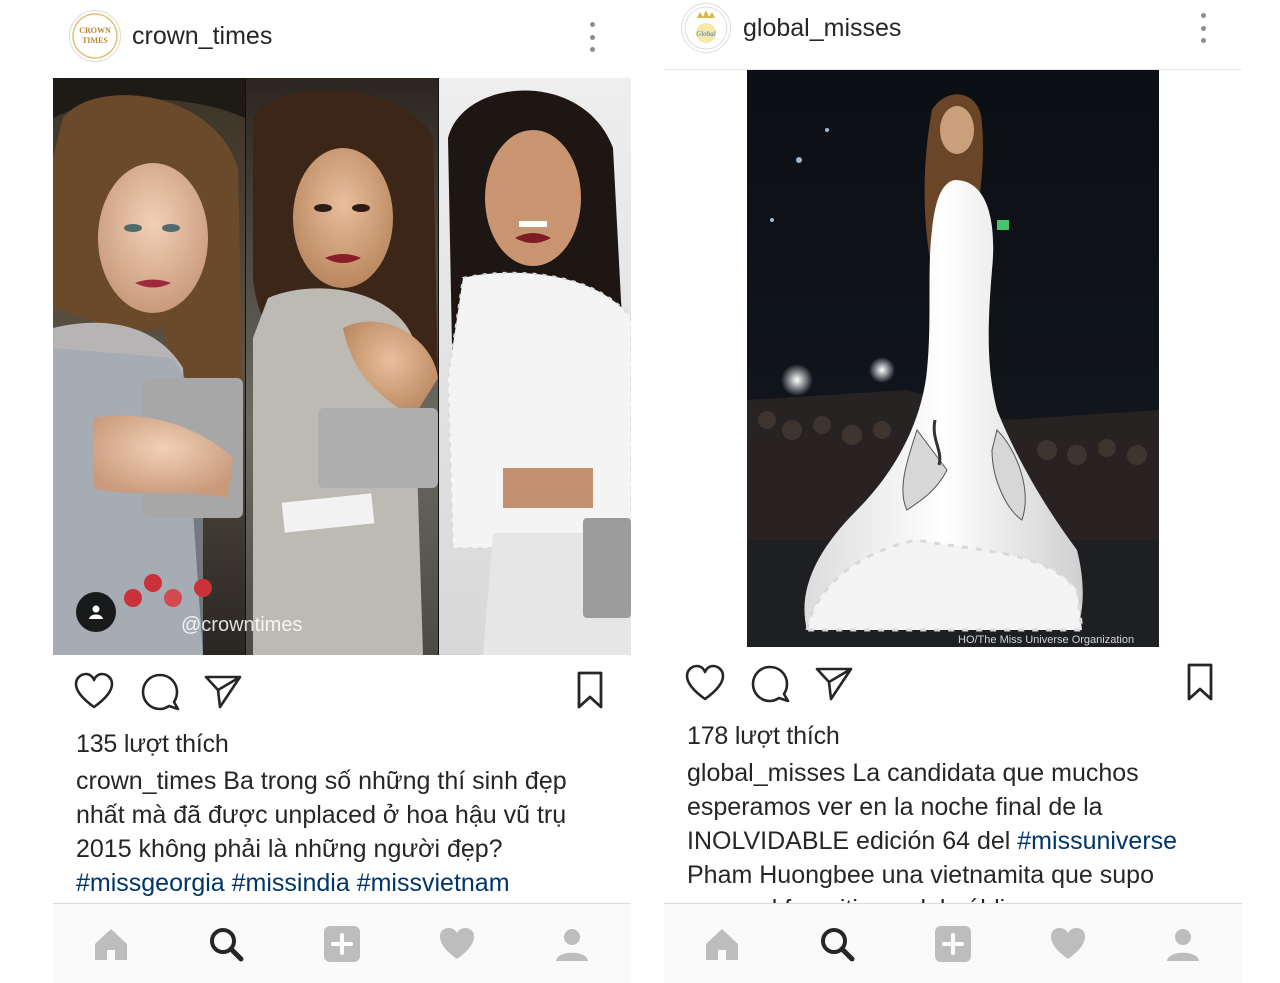 The height and width of the screenshot is (983, 1280). Describe the element at coordinates (95, 30) in the screenshot. I see `svg-text: CROWN` at that location.